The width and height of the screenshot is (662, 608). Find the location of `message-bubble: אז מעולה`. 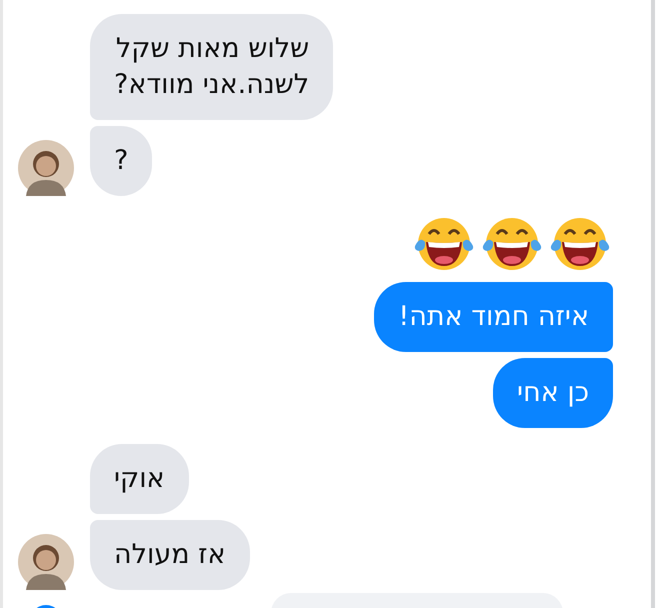

message-bubble: אז מעולה is located at coordinates (170, 555).